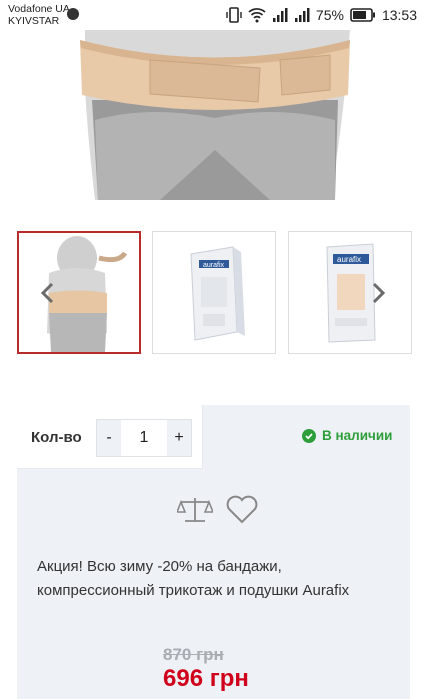 The width and height of the screenshot is (427, 699). Describe the element at coordinates (218, 510) in the screenshot. I see `product-actions` at that location.